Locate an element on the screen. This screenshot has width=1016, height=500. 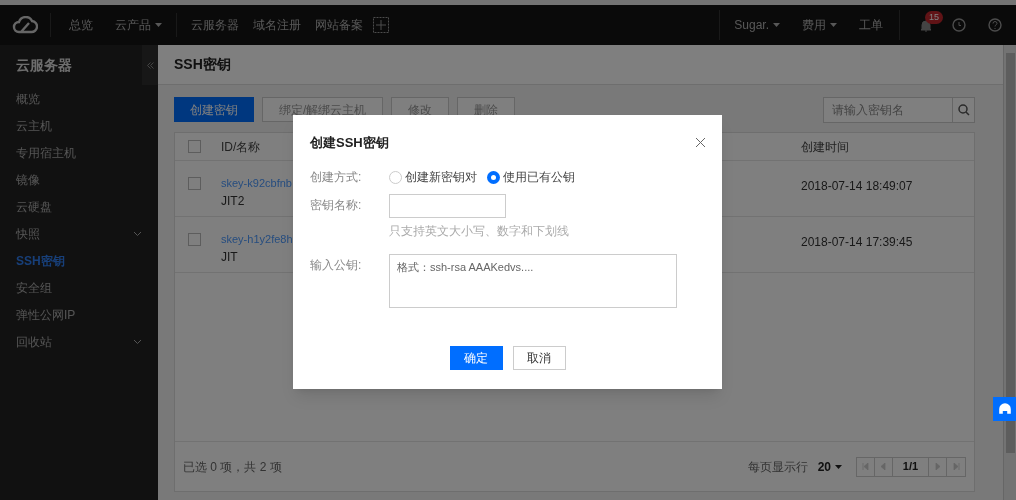
notification-badge: 15 is located at coordinates (934, 17).